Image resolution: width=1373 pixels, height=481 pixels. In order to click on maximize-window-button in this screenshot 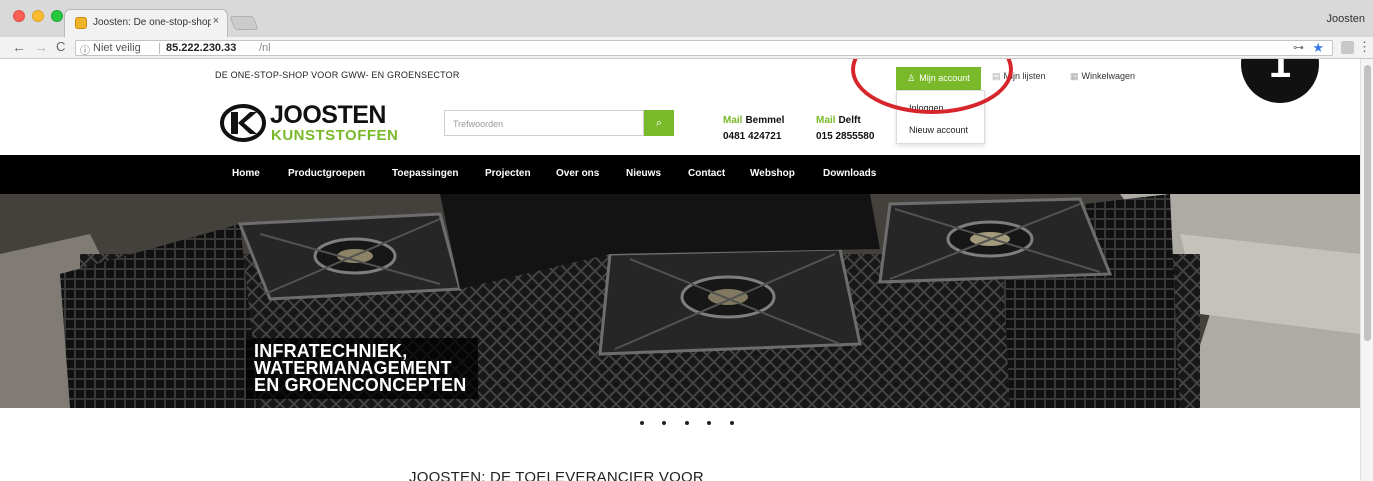, I will do `click(57, 16)`.